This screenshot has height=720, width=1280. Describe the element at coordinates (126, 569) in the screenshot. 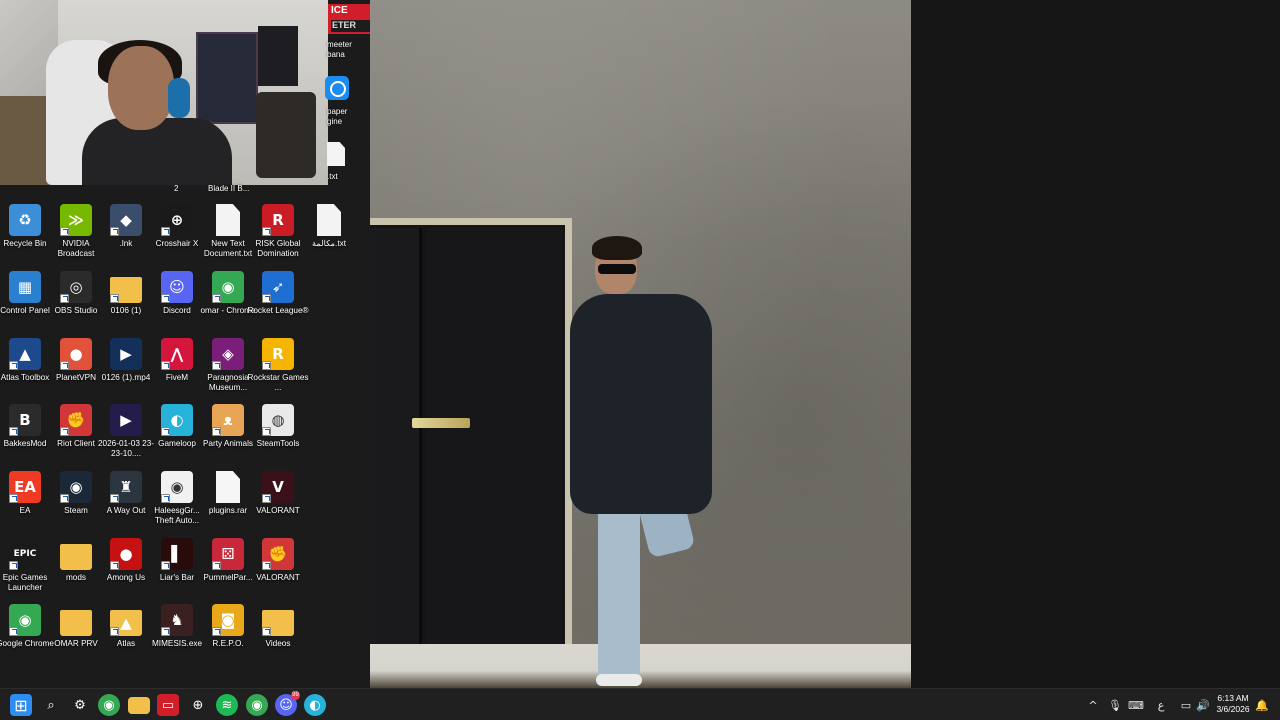

I see `desktop-icon-among-us: ● Among Us` at that location.